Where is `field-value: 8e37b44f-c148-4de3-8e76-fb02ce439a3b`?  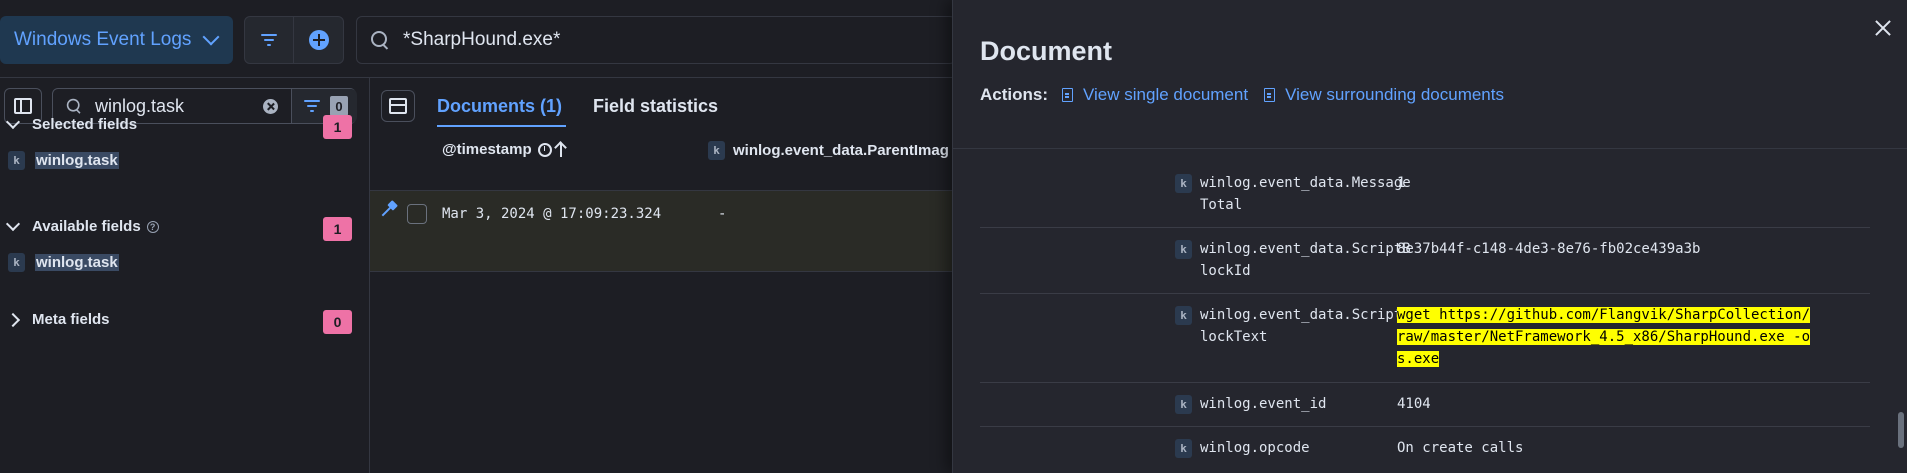
field-value: 8e37b44f-c148-4de3-8e76-fb02ce439a3b is located at coordinates (1549, 249).